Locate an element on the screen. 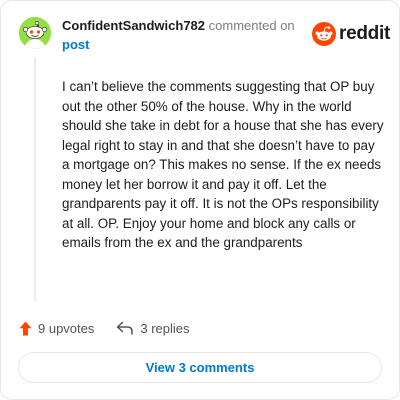  upvote-arrow-icon is located at coordinates (25, 328).